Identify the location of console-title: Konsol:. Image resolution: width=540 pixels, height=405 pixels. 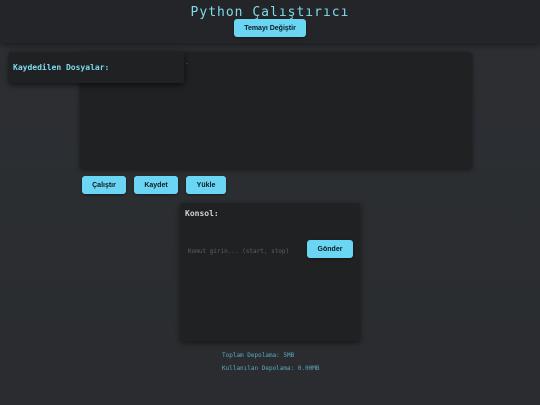
(202, 213).